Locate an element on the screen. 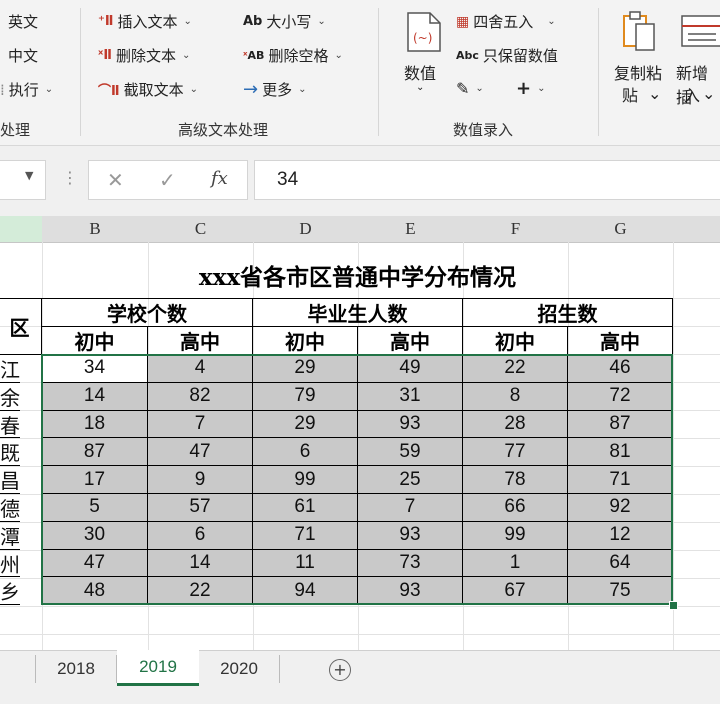 This screenshot has height=704, width=720. data-cell: 34 is located at coordinates (95, 369).